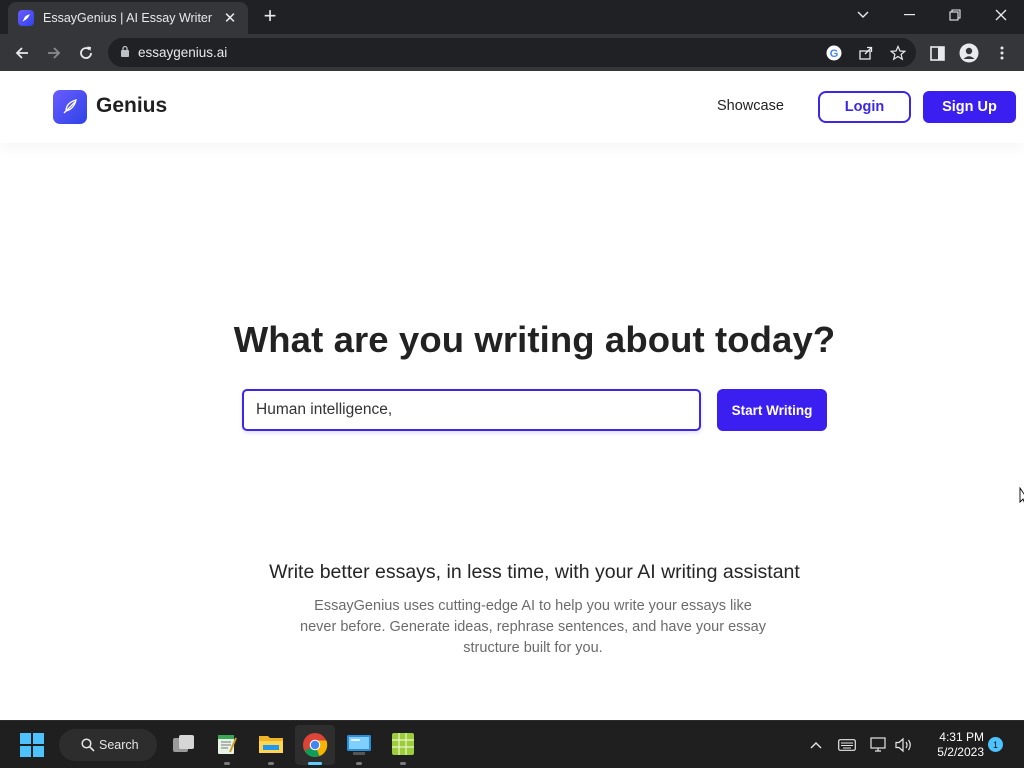 This screenshot has width=1024, height=768. Describe the element at coordinates (937, 53) in the screenshot. I see `side-panel-icon` at that location.